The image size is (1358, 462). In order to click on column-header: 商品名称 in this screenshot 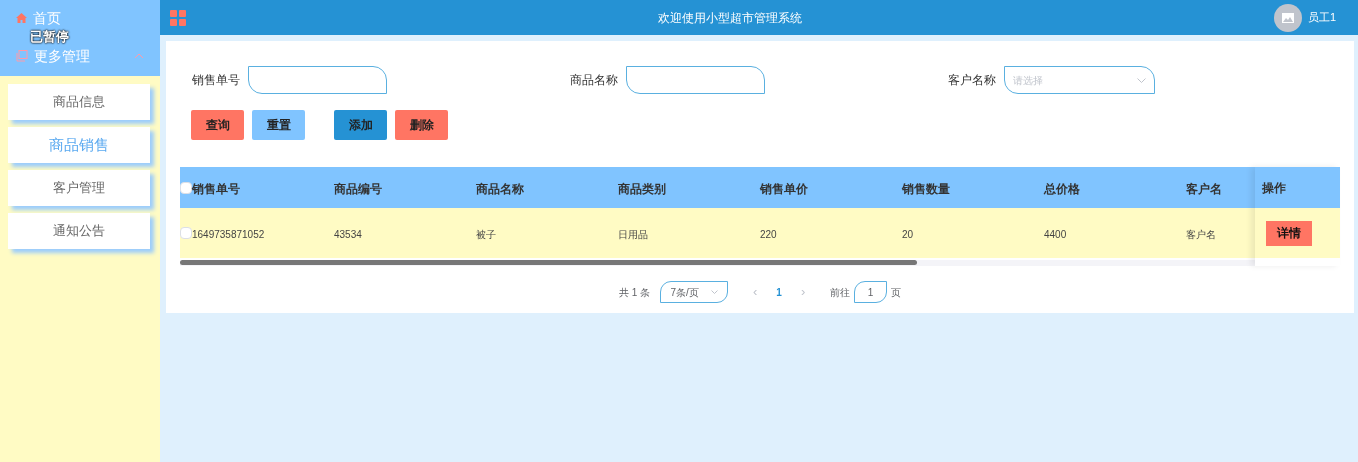, I will do `click(500, 188)`.